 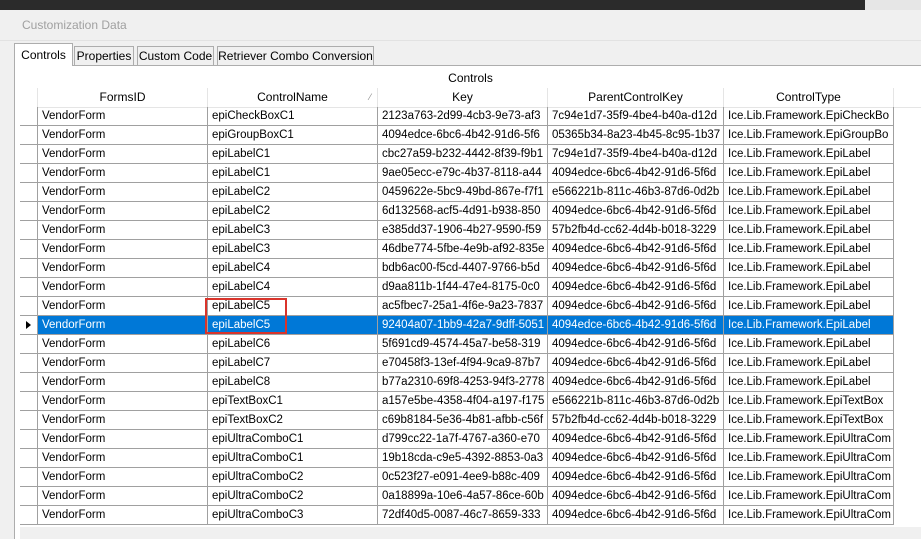 What do you see at coordinates (463, 515) in the screenshot?
I see `cell-key: 72df40d5-0087-46c7-8659-333` at bounding box center [463, 515].